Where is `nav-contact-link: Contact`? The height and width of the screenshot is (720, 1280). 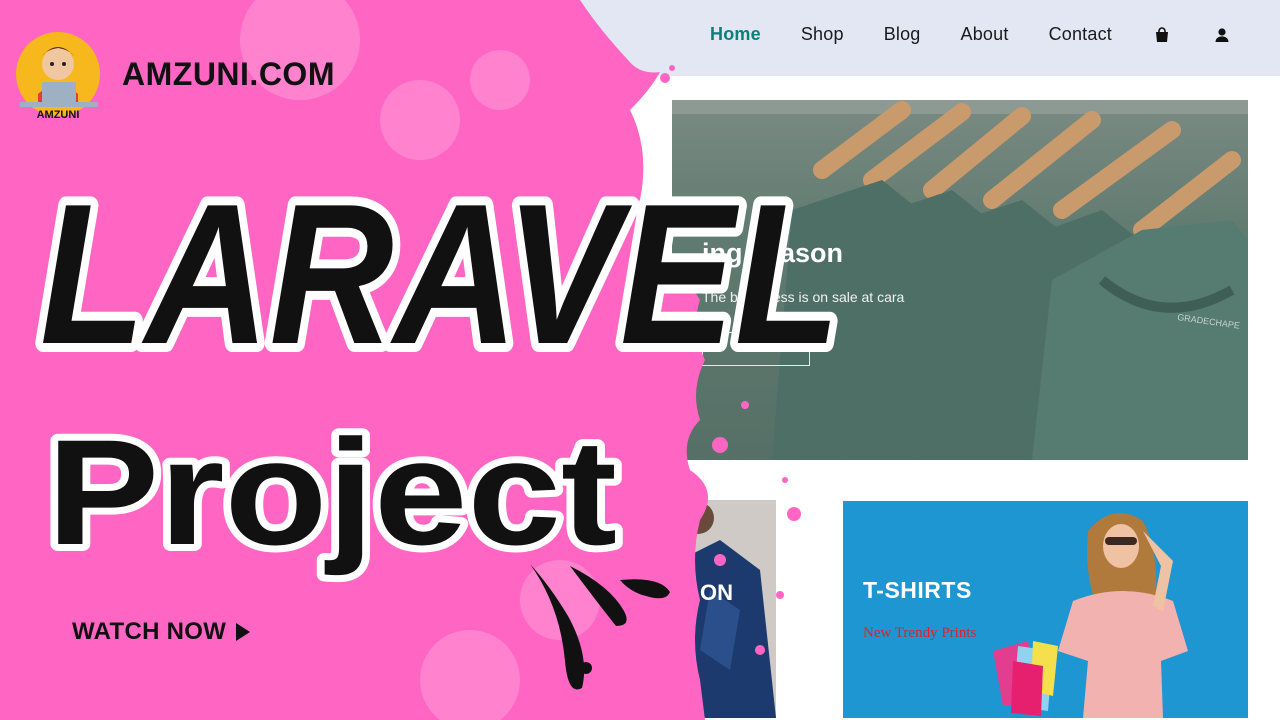 nav-contact-link: Contact is located at coordinates (1080, 34).